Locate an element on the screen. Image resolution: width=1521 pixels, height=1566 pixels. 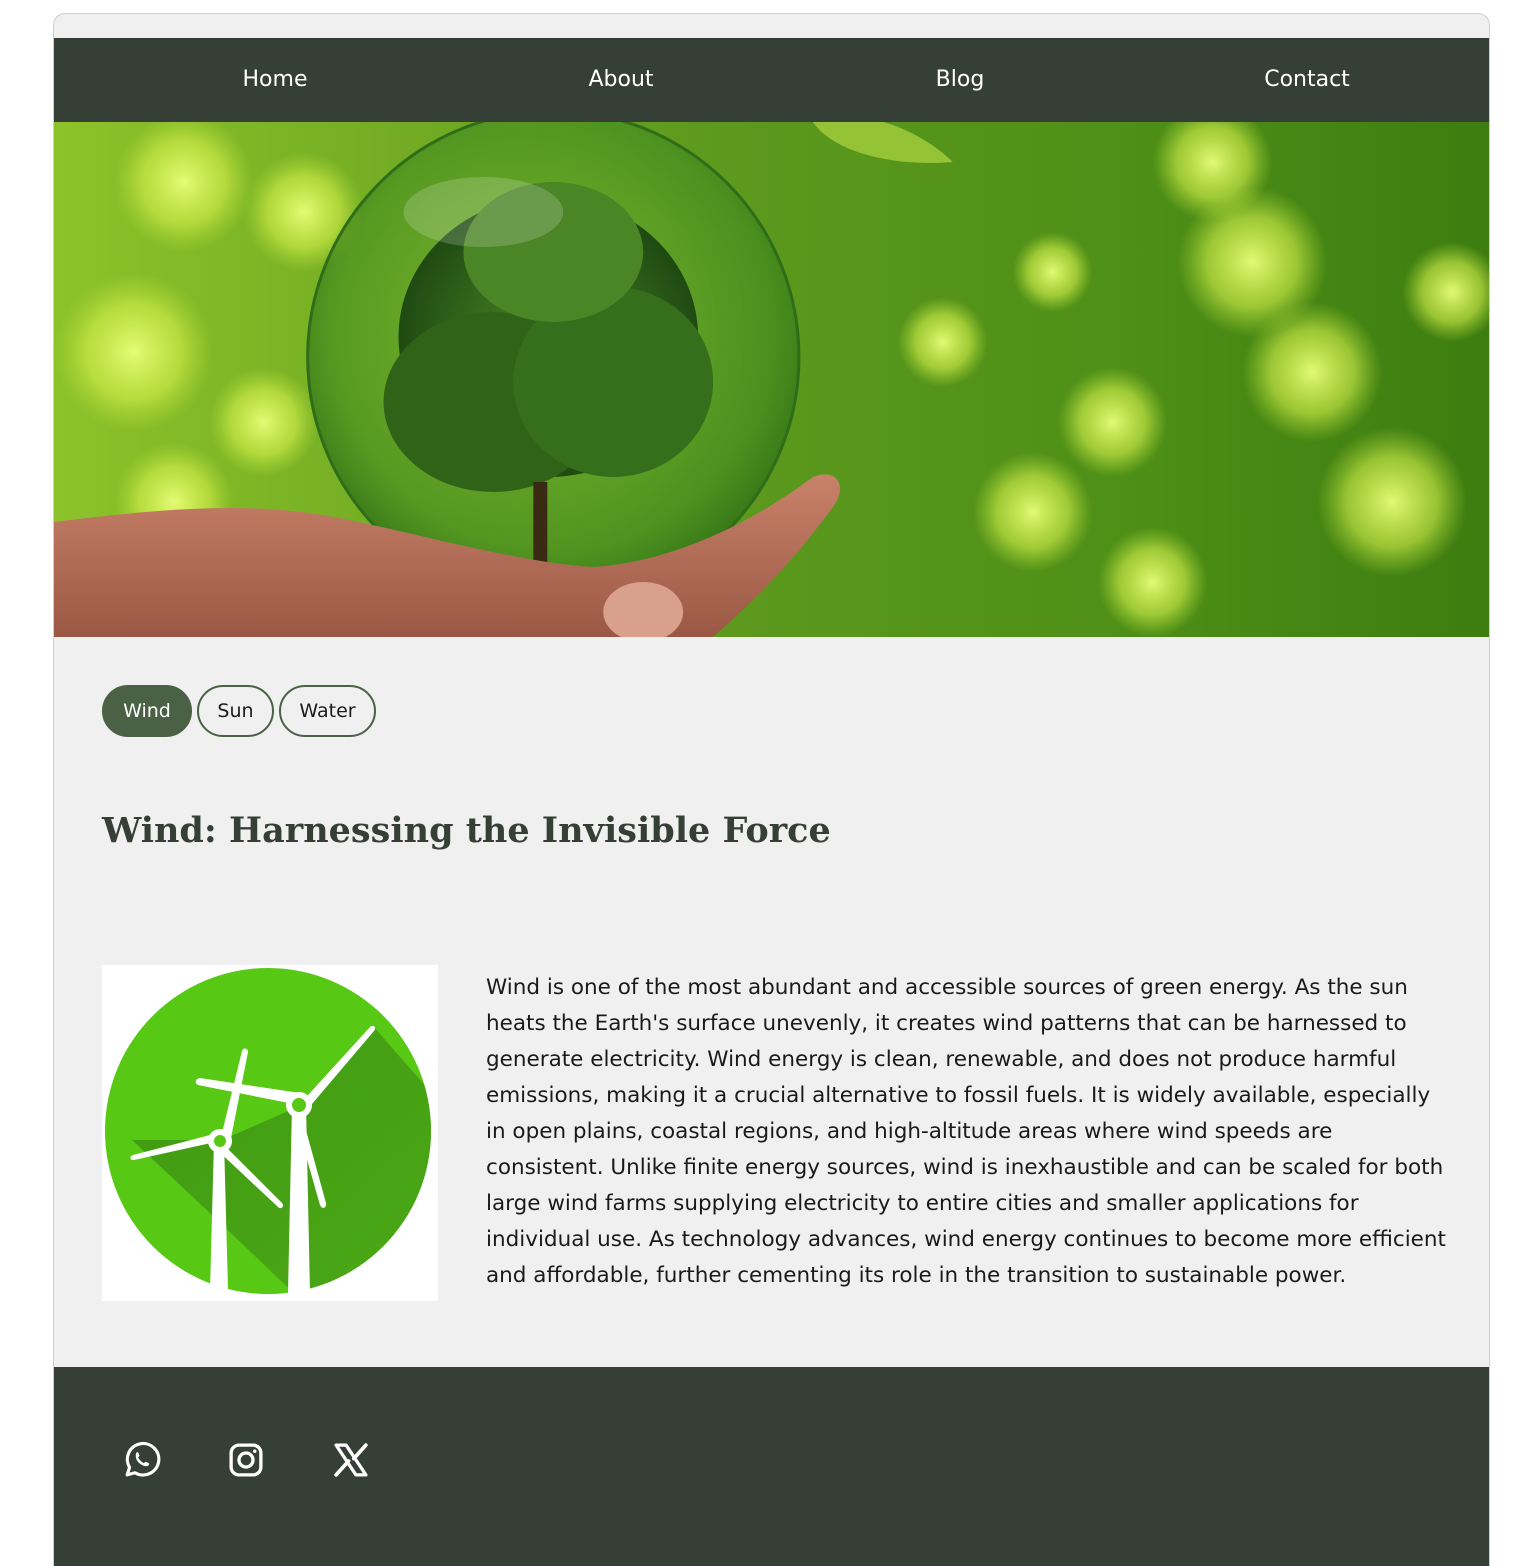
footer is located at coordinates (771, 1466).